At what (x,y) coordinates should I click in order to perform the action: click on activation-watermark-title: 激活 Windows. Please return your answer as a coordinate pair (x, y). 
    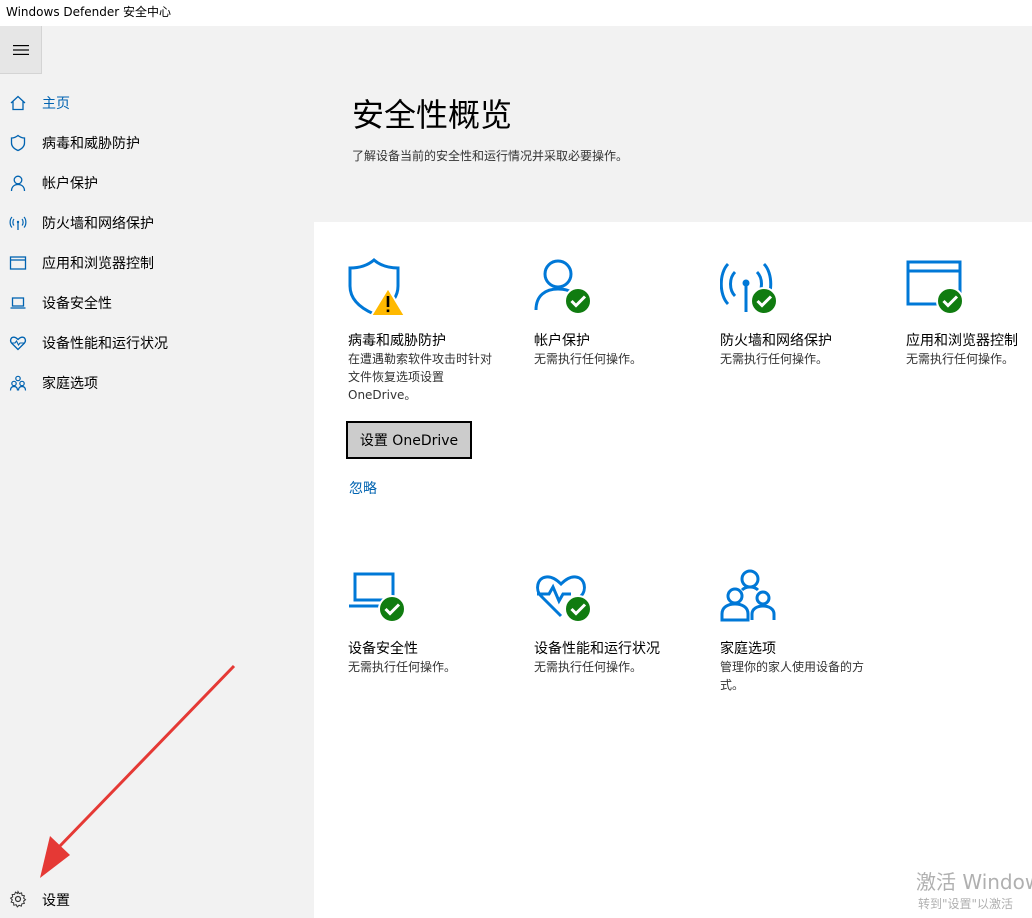
    Looking at the image, I should click on (974, 882).